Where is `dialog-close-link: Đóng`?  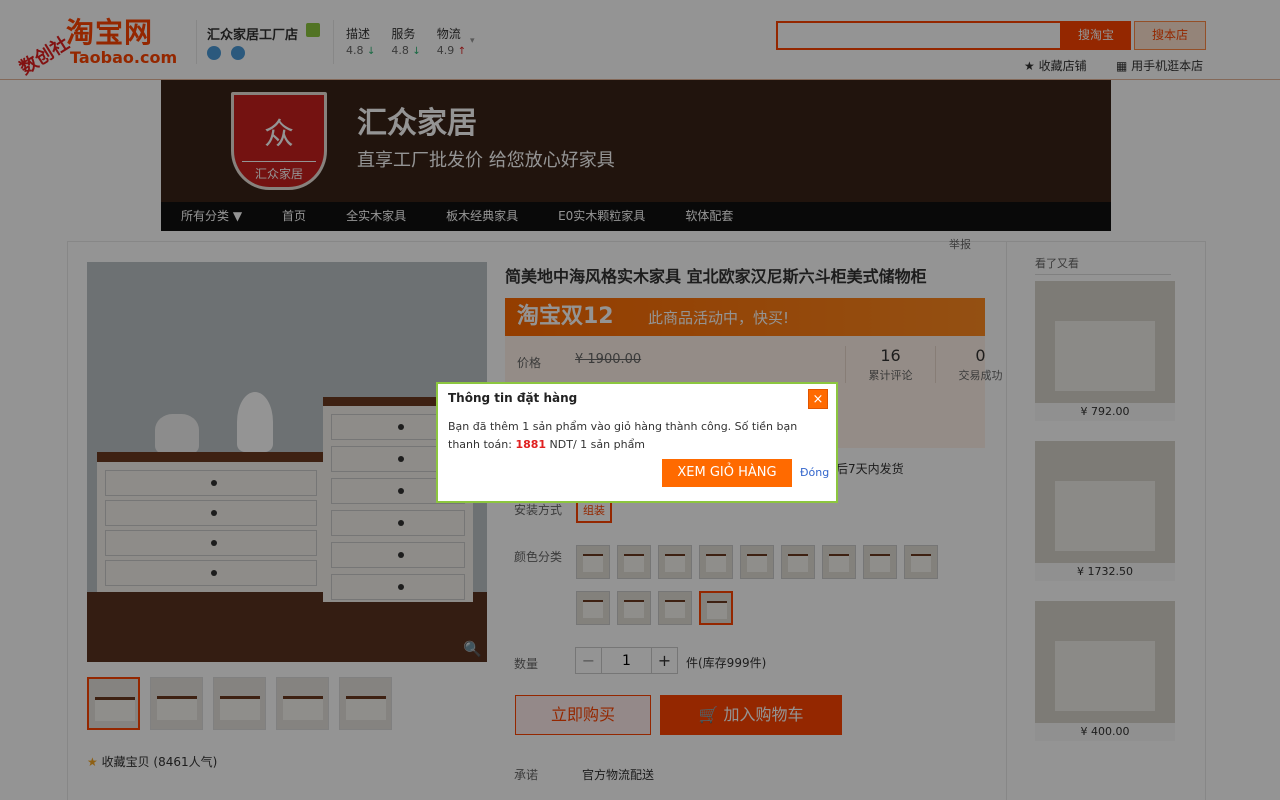
dialog-close-link: Đóng is located at coordinates (814, 472).